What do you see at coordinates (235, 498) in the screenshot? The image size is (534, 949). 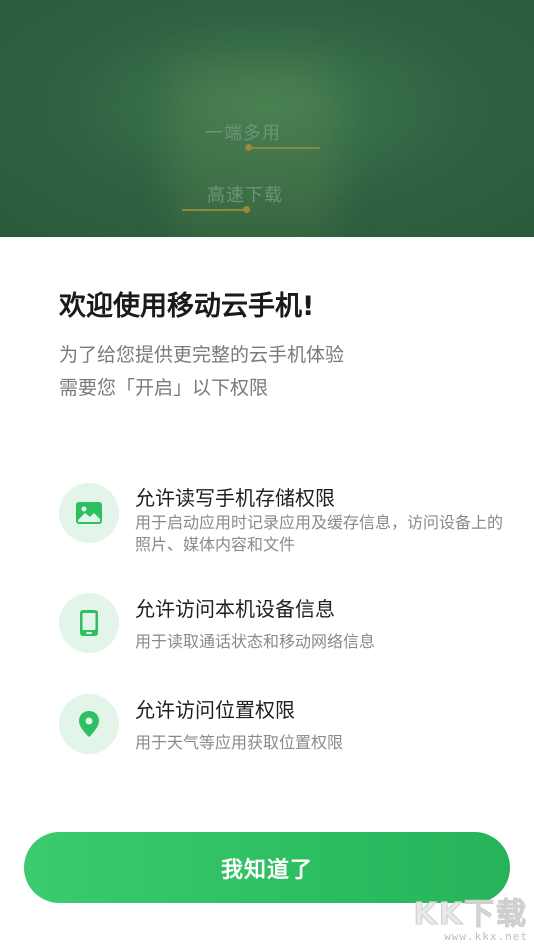 I see `permission-title: 允许读写手机存储权限` at bounding box center [235, 498].